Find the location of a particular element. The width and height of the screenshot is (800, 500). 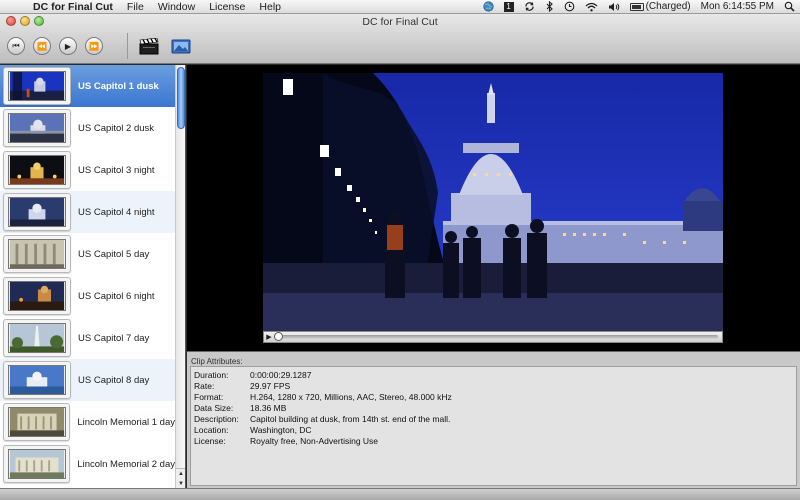

title-bar: DC for Final Cut ⏮ ⏪ ▶ ⏩ is located at coordinates (400, 39).